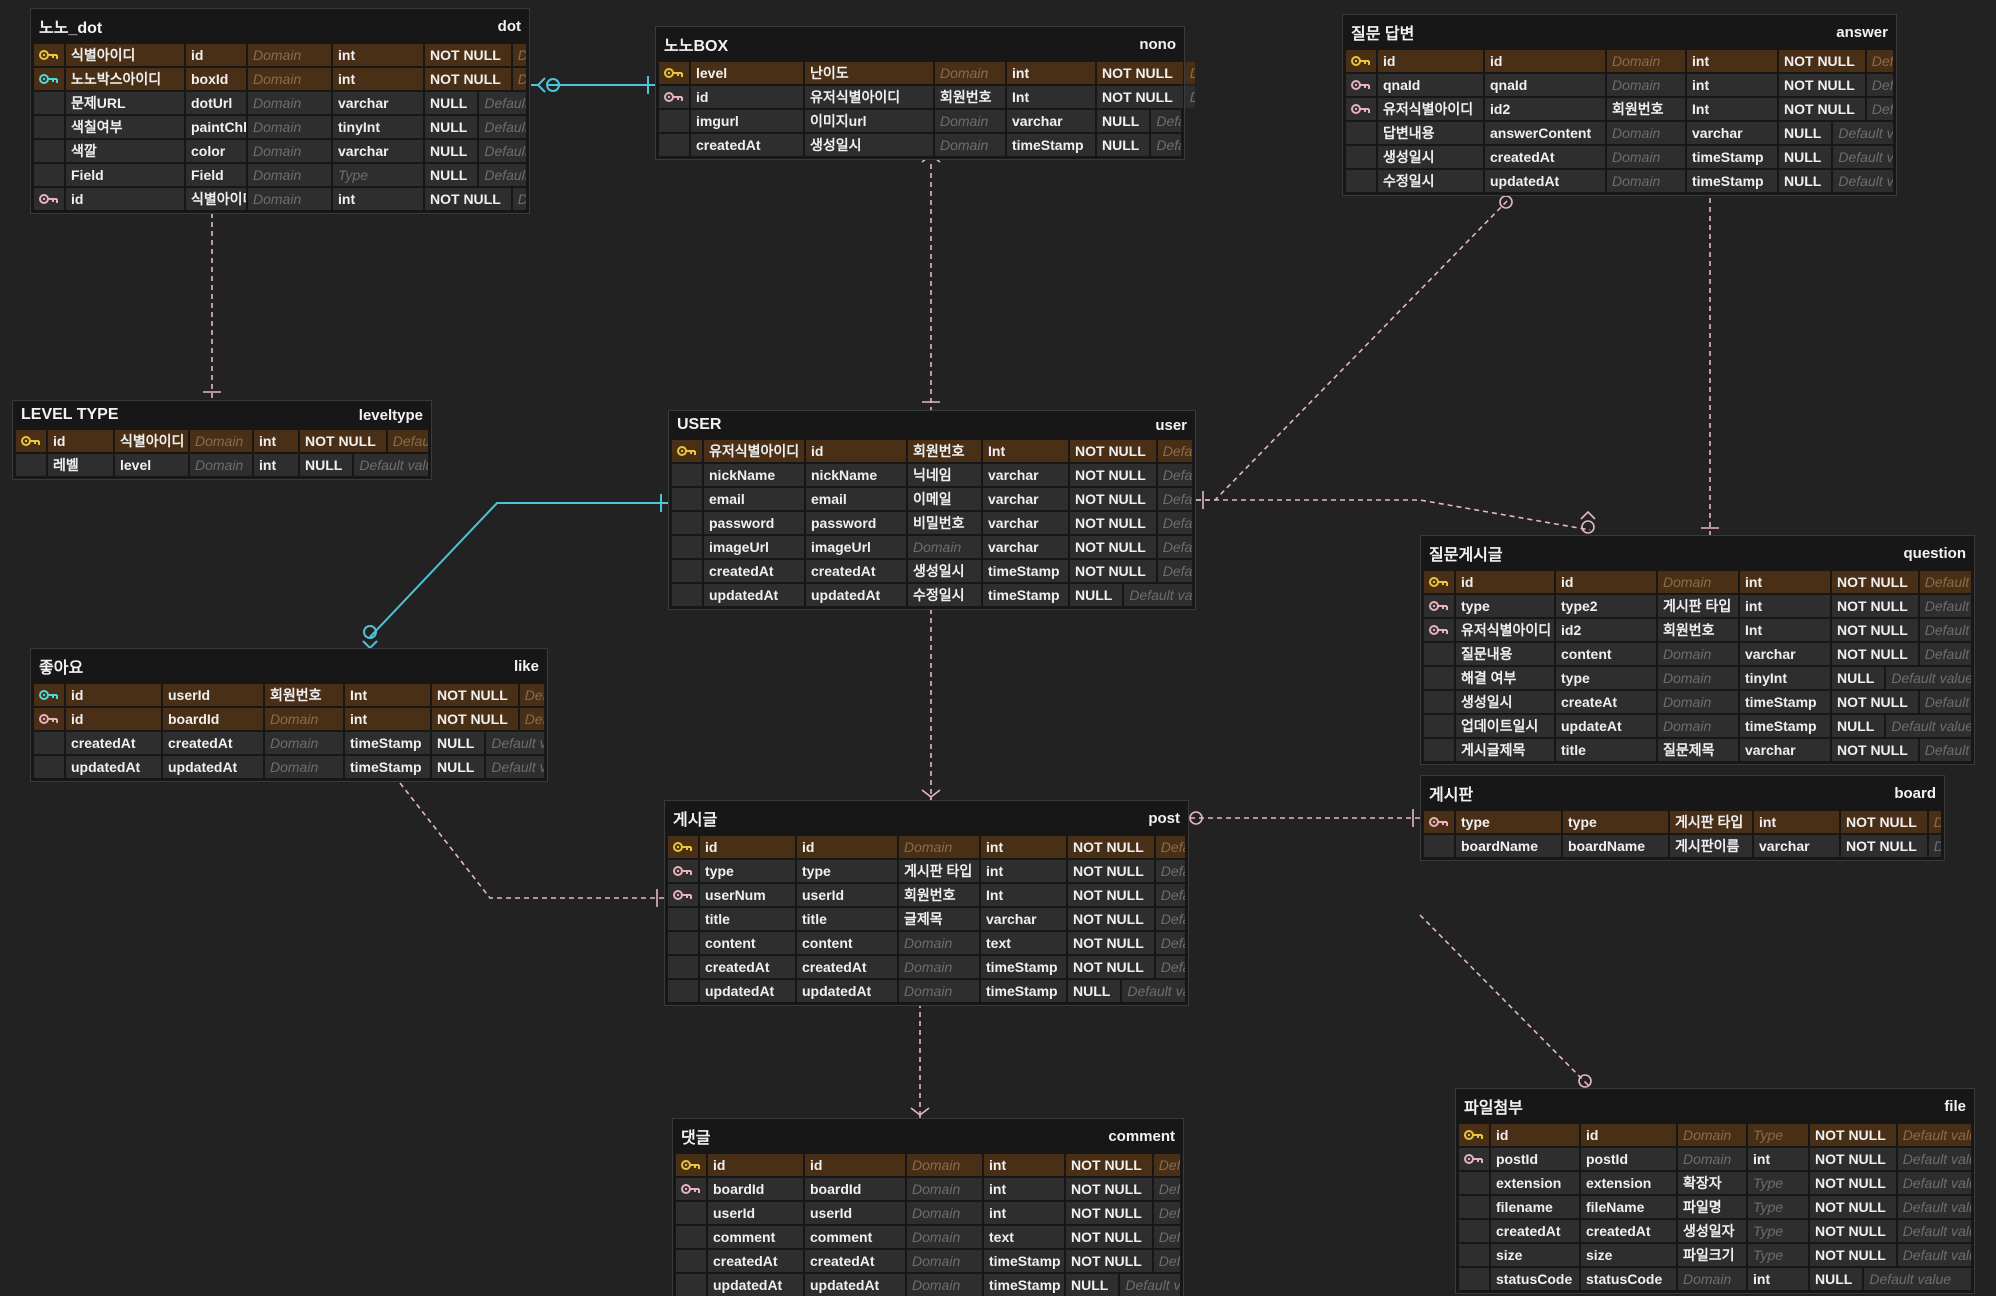 This screenshot has height=1296, width=1996. What do you see at coordinates (280, 151) in the screenshot?
I see `column-row: 색깔colorDomainvarcharNULLDefault value` at bounding box center [280, 151].